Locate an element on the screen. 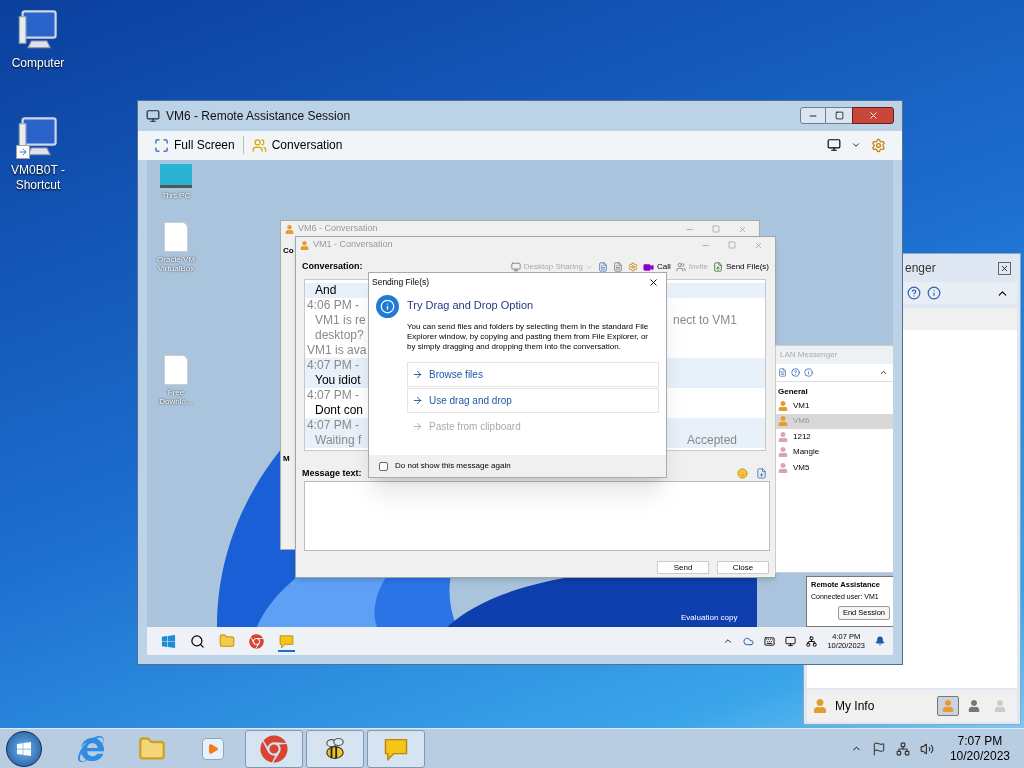 This screenshot has width=1024, height=768. dialog-title: Sending File(s) is located at coordinates (401, 282).